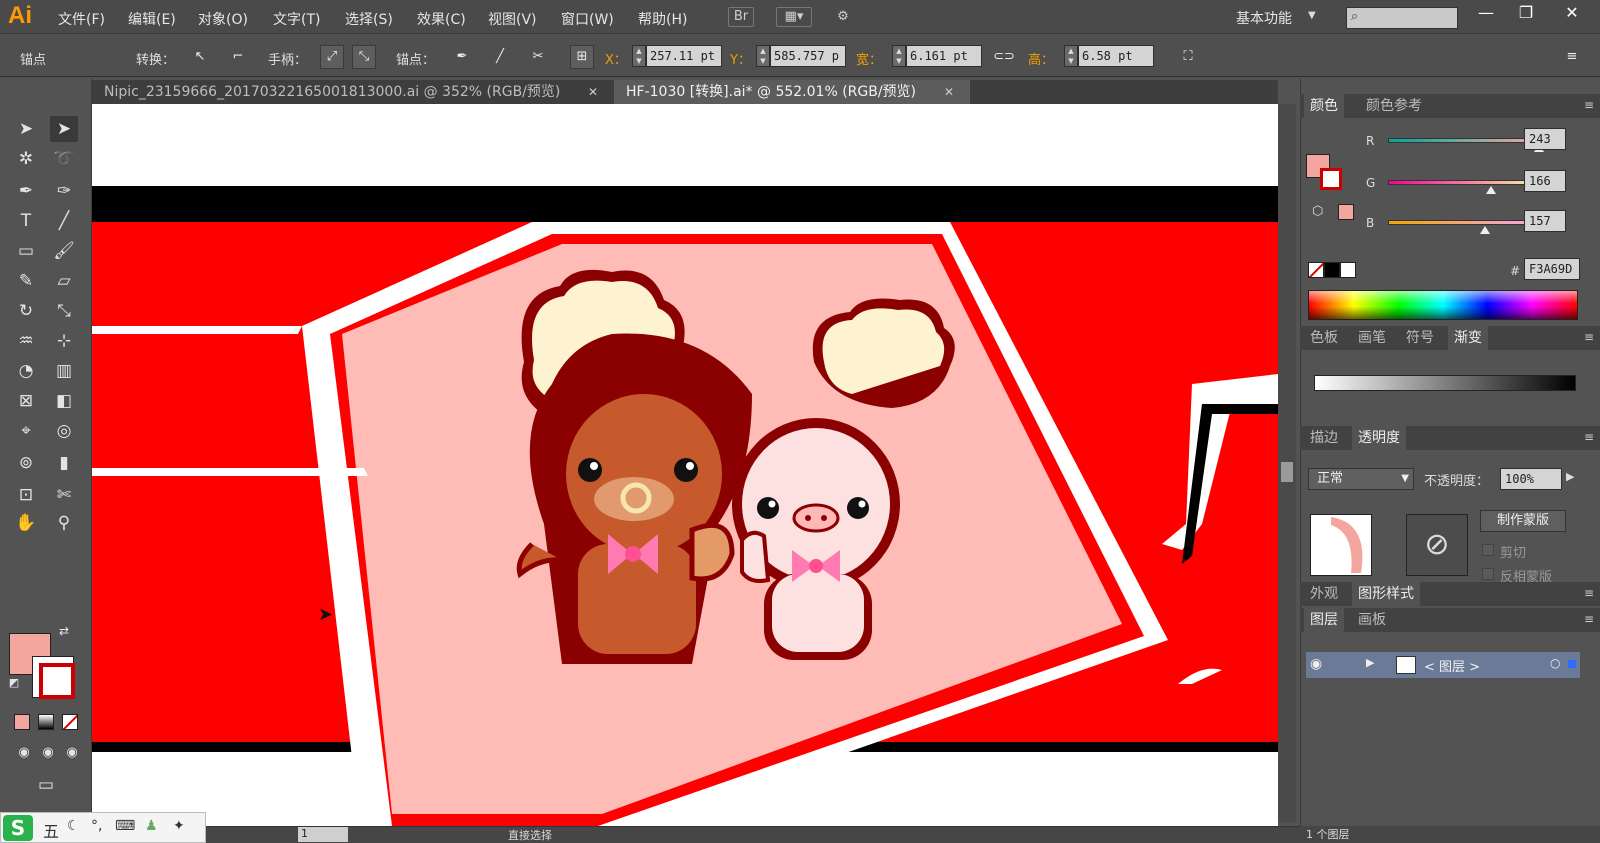  What do you see at coordinates (26, 191) in the screenshot?
I see `pen-tool-icon: ✒` at bounding box center [26, 191].